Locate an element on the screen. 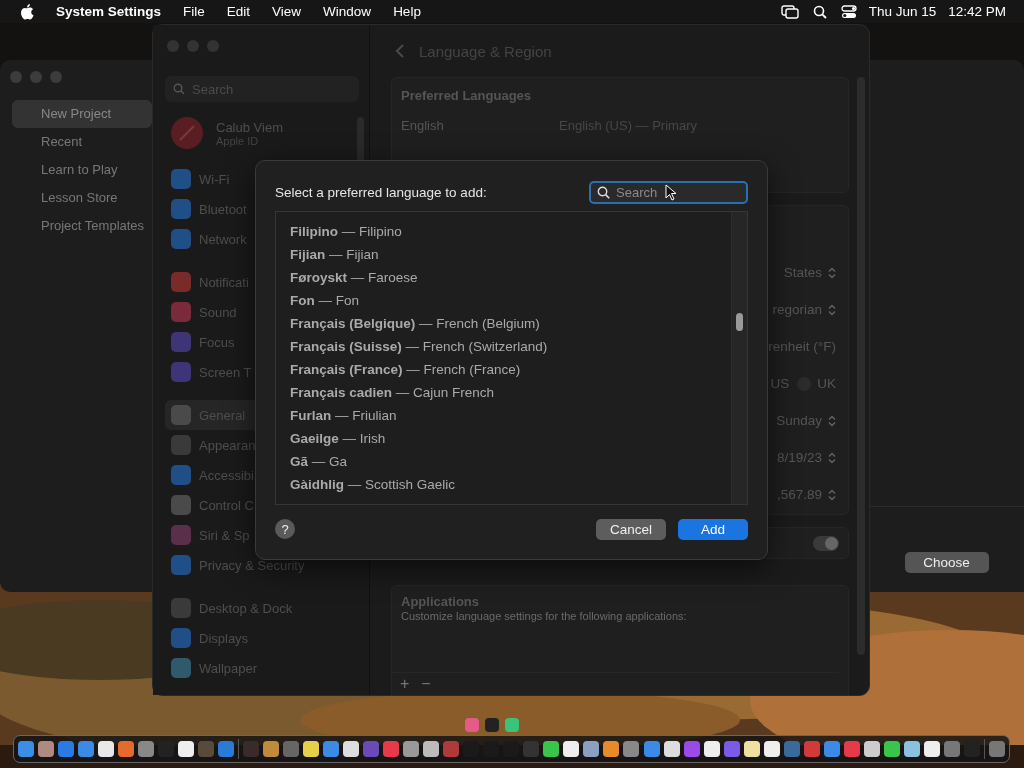 Image resolution: width=1024 pixels, height=768 pixels. section-description: Customize language settings for the following applications: is located at coordinates (544, 616).